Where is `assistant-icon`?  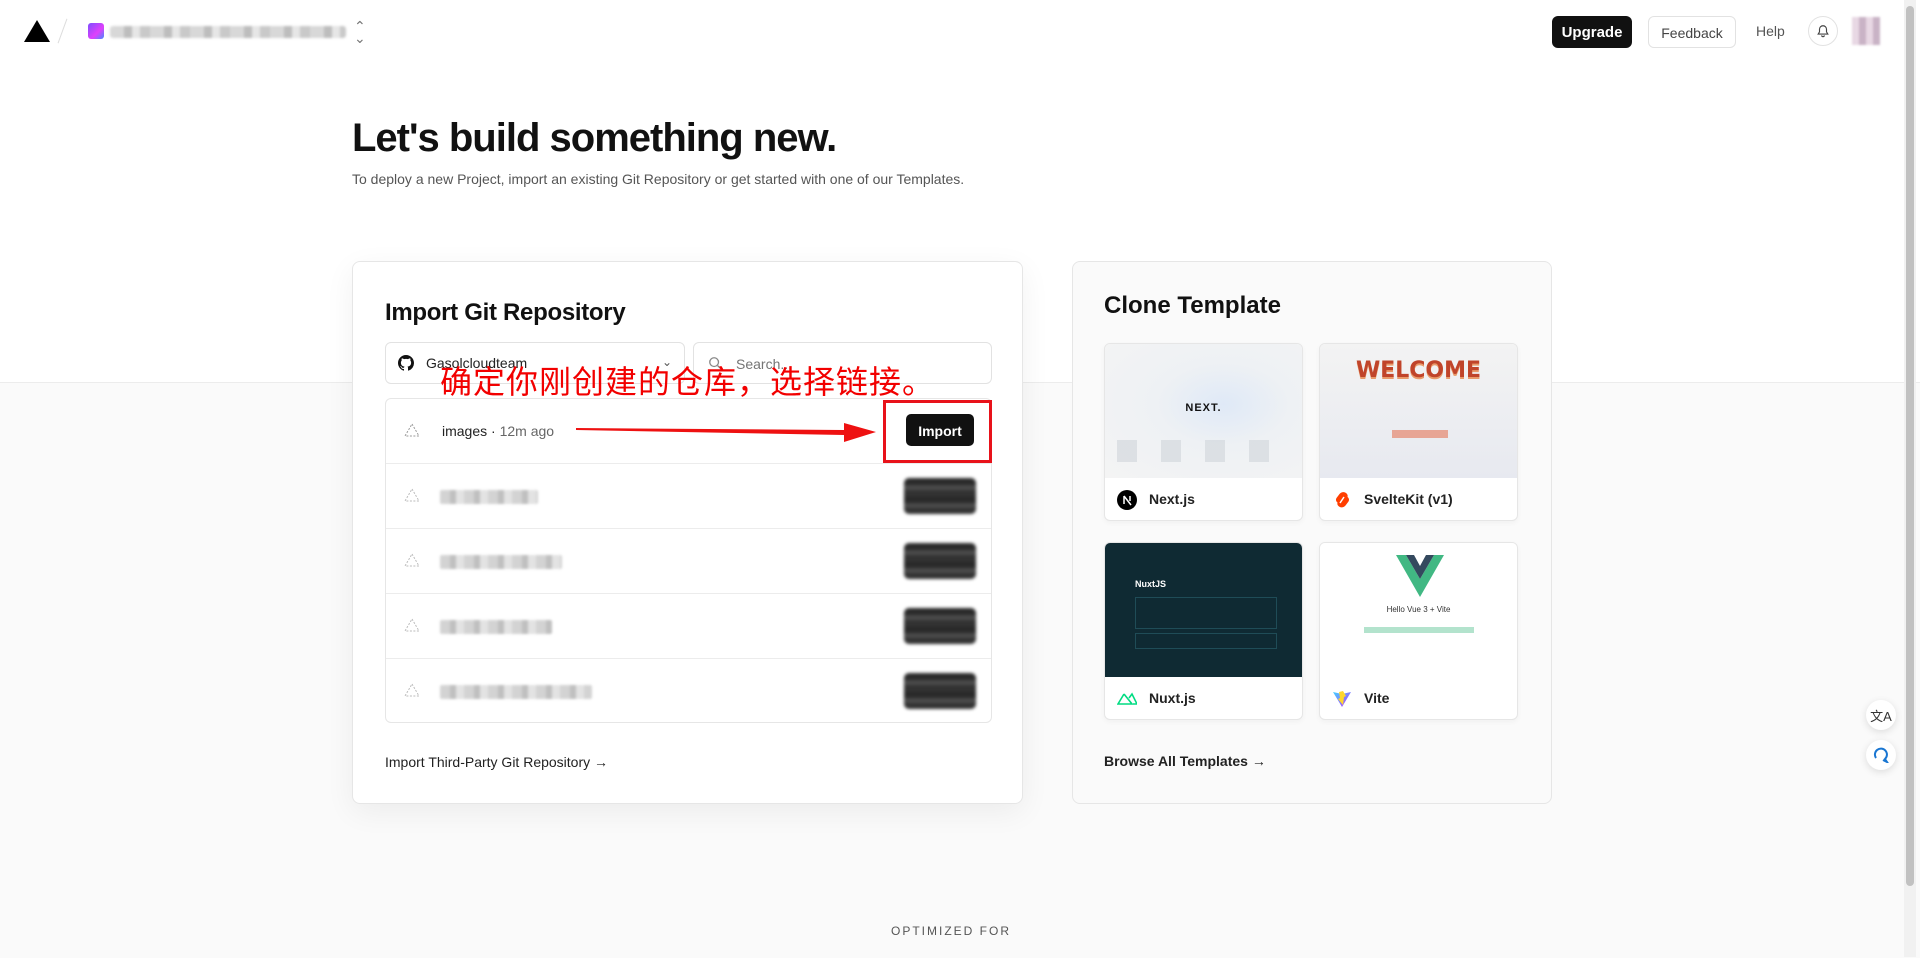 assistant-icon is located at coordinates (1881, 755).